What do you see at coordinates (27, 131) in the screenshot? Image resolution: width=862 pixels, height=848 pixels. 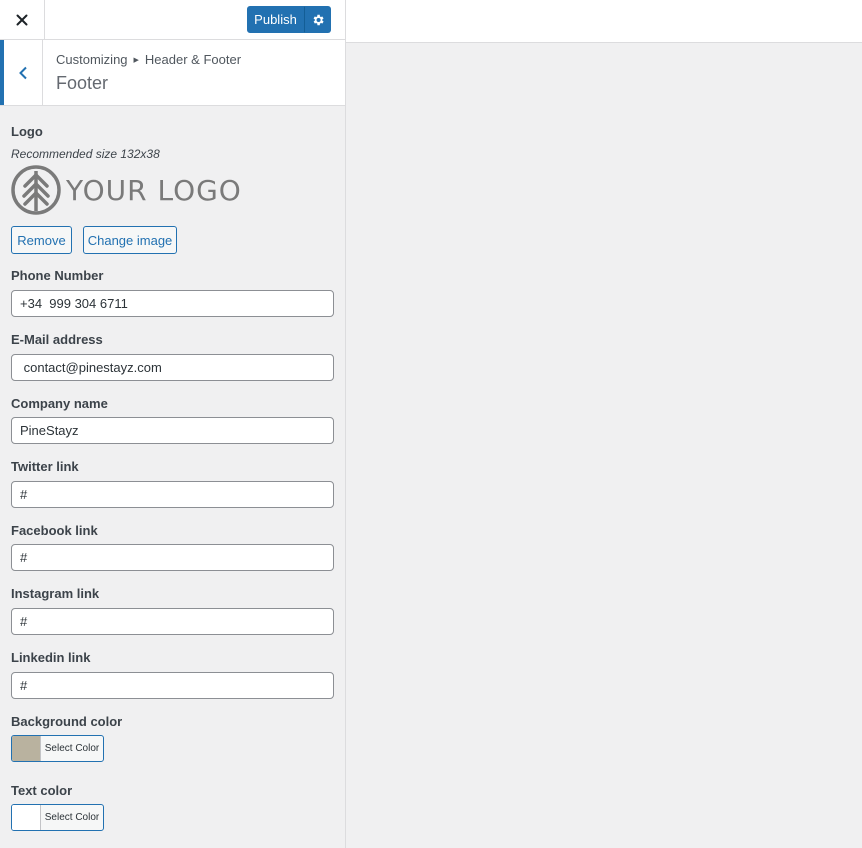 I see `logo-label: Logo` at bounding box center [27, 131].